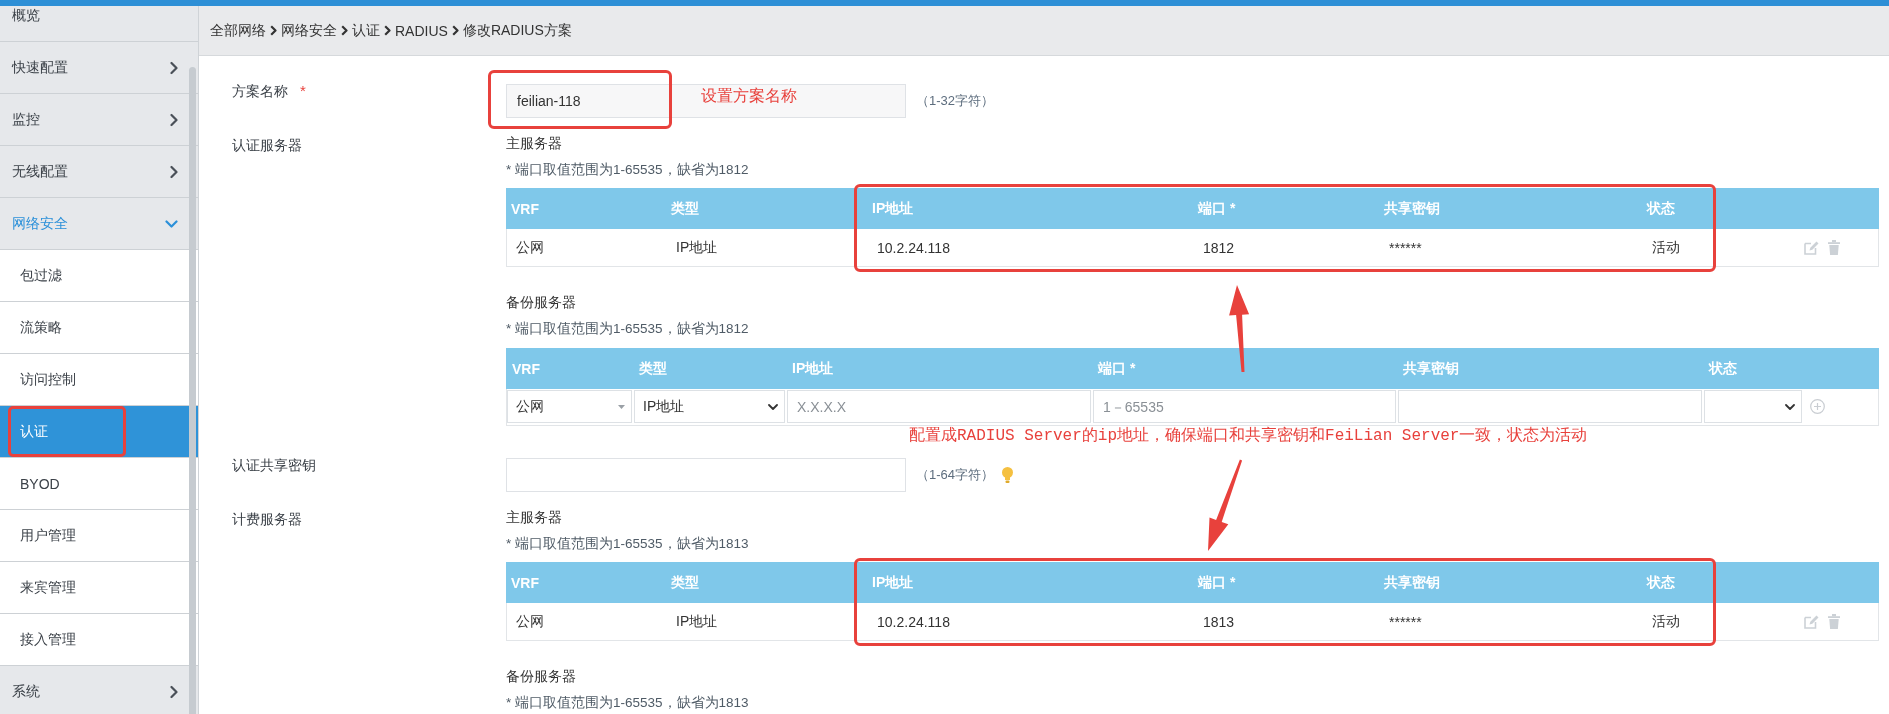 This screenshot has width=1889, height=714. What do you see at coordinates (192, 390) in the screenshot?
I see `scrollbar` at bounding box center [192, 390].